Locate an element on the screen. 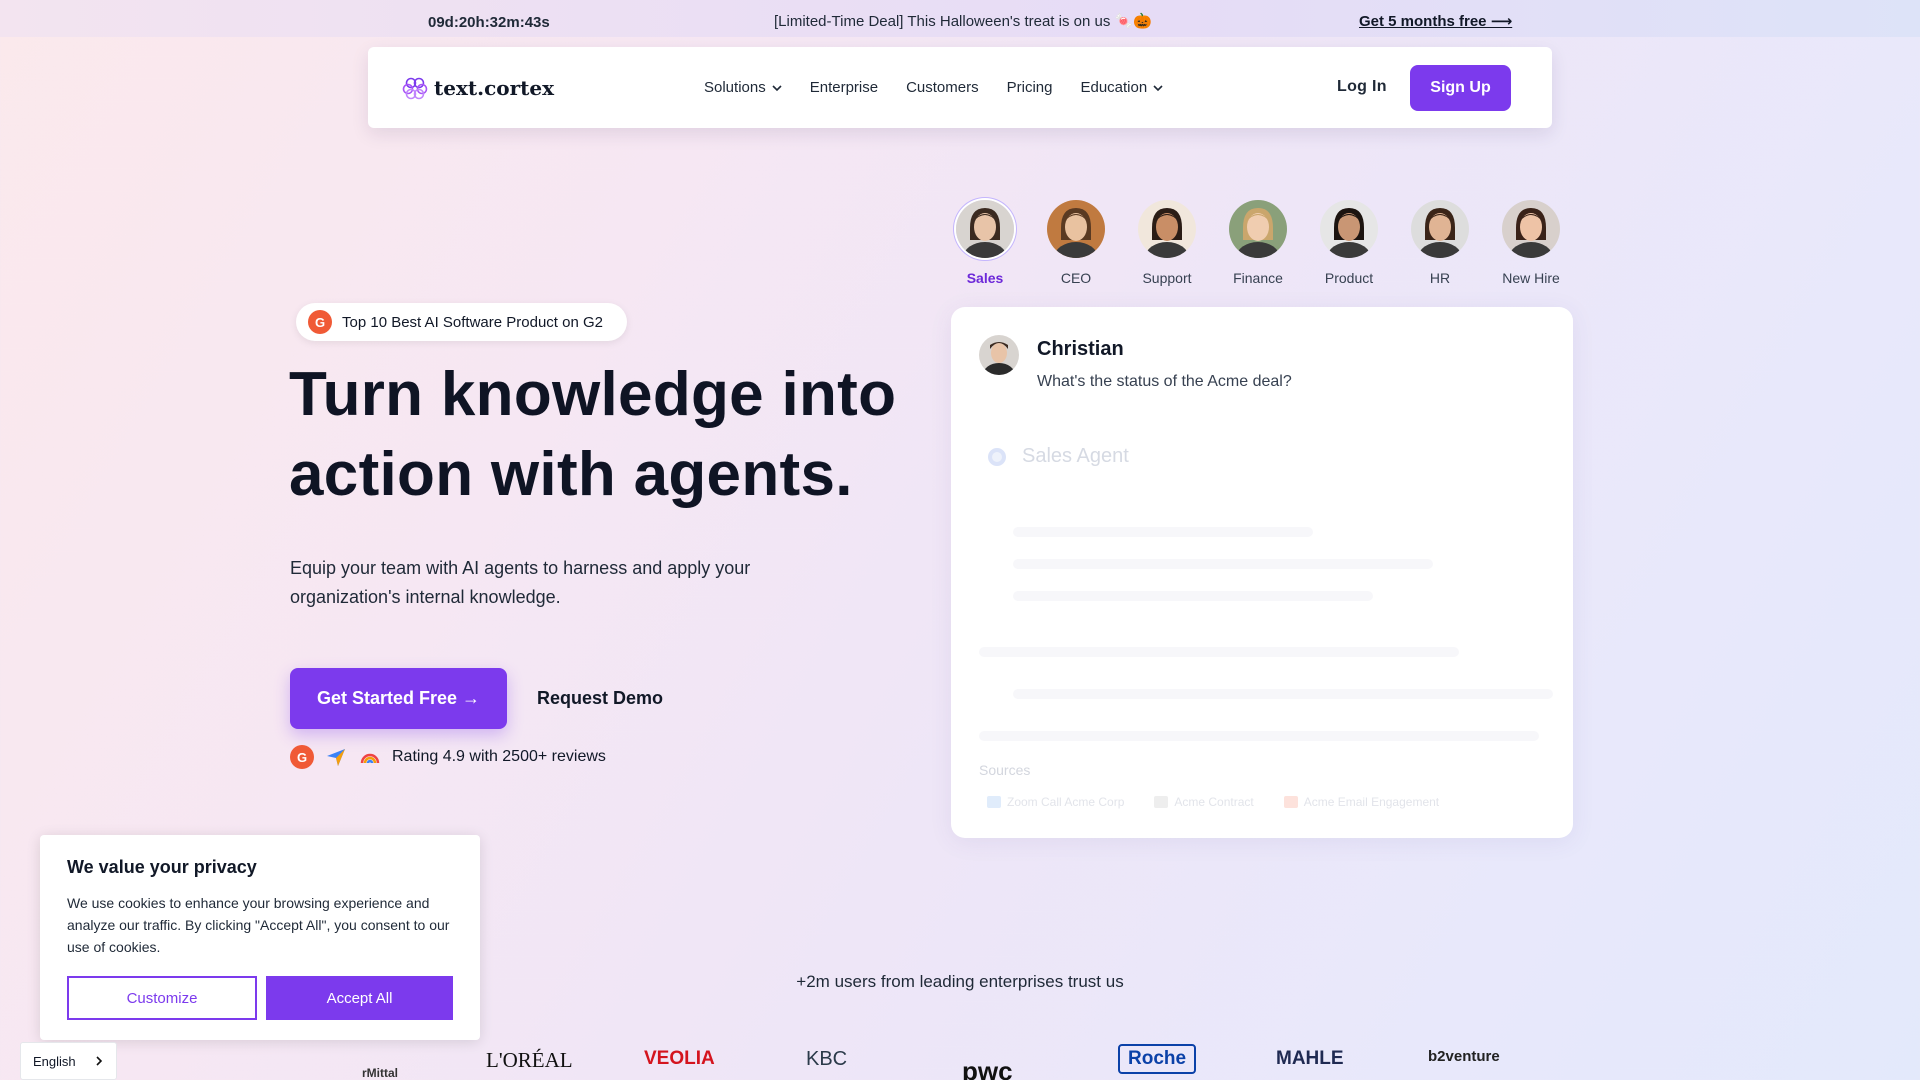  source-item: Acme Email Engagement is located at coordinates (1361, 802).